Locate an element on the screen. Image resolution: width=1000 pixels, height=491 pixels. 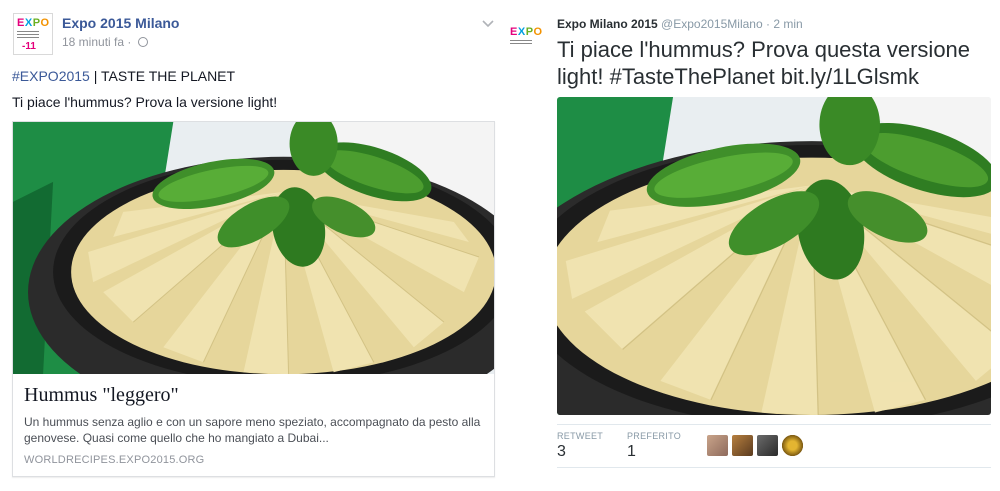
post-text-line-1: #EXPO2015 | TASTE THE PLANET is located at coordinates (123, 76).